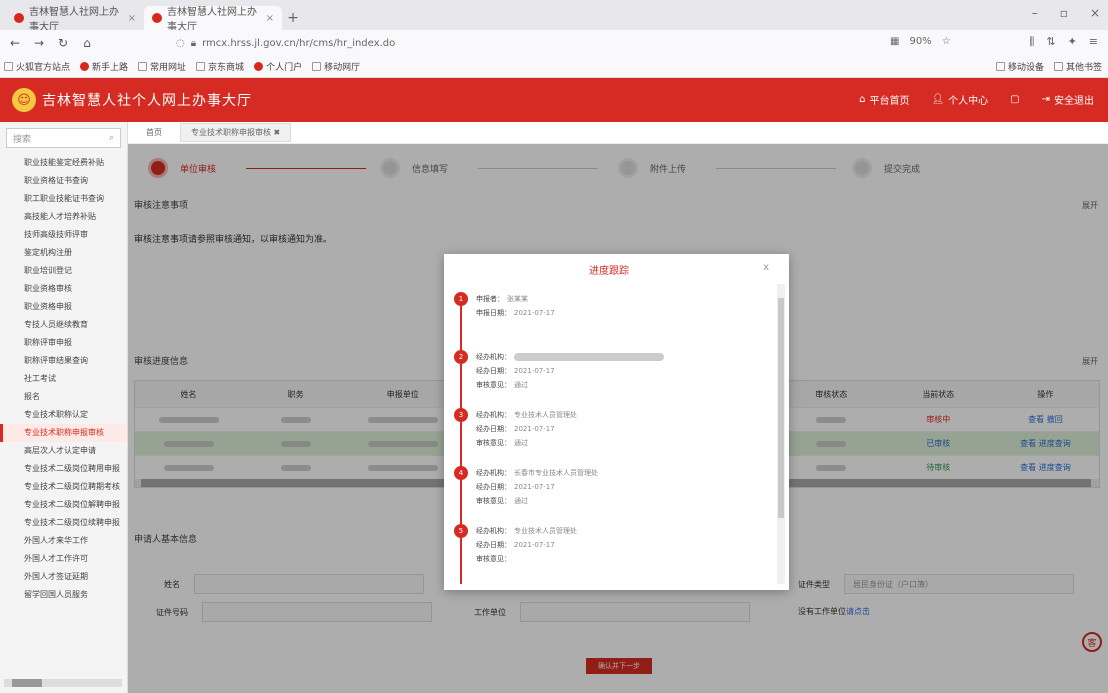  What do you see at coordinates (589, 357) in the screenshot?
I see `timeline-value` at bounding box center [589, 357].